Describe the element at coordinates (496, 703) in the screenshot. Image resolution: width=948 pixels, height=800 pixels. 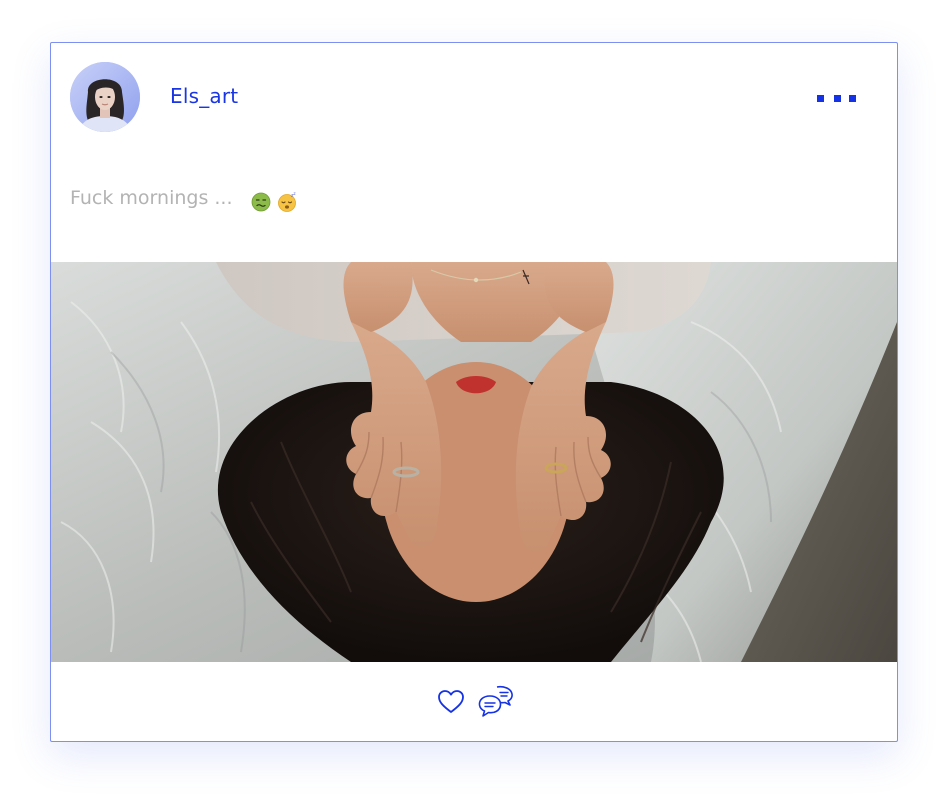
I see `comments-icon` at that location.